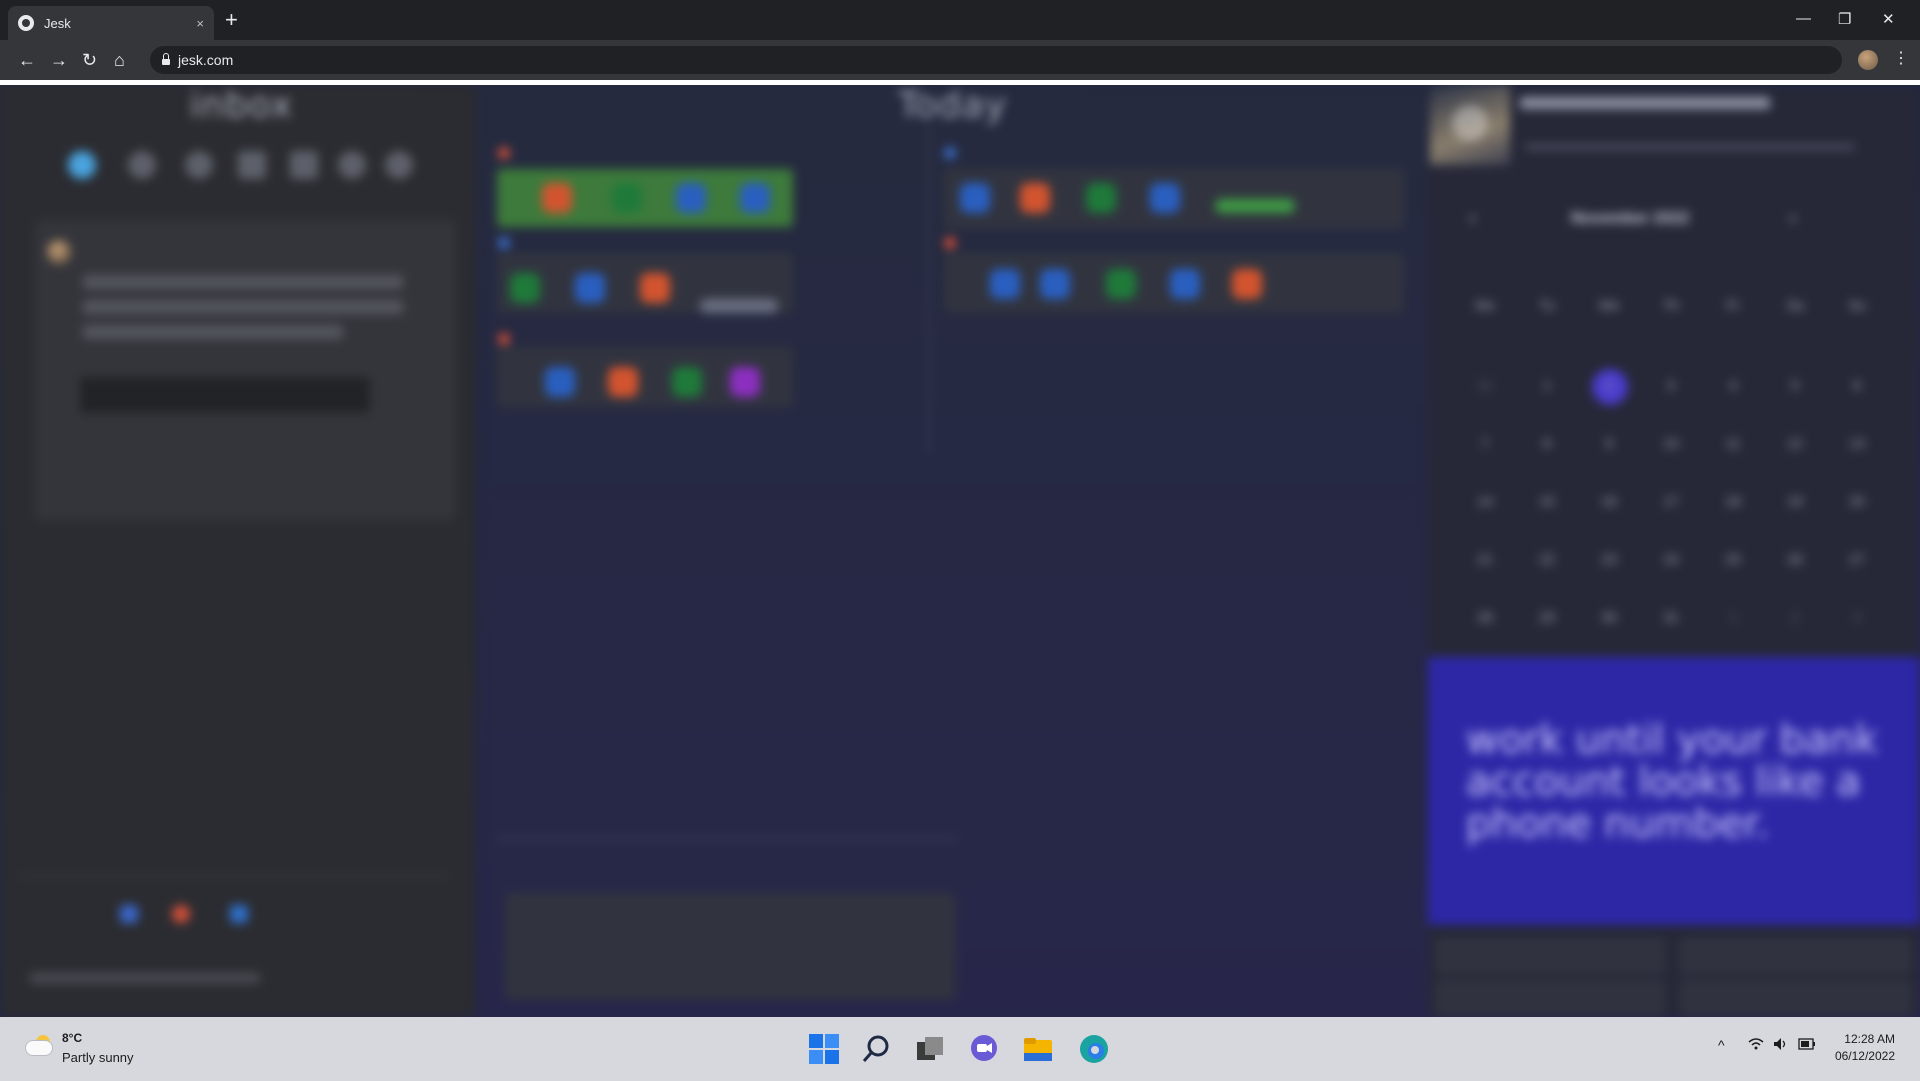 This screenshot has height=1081, width=1920. I want to click on calendar-day: 16, so click(1609, 501).